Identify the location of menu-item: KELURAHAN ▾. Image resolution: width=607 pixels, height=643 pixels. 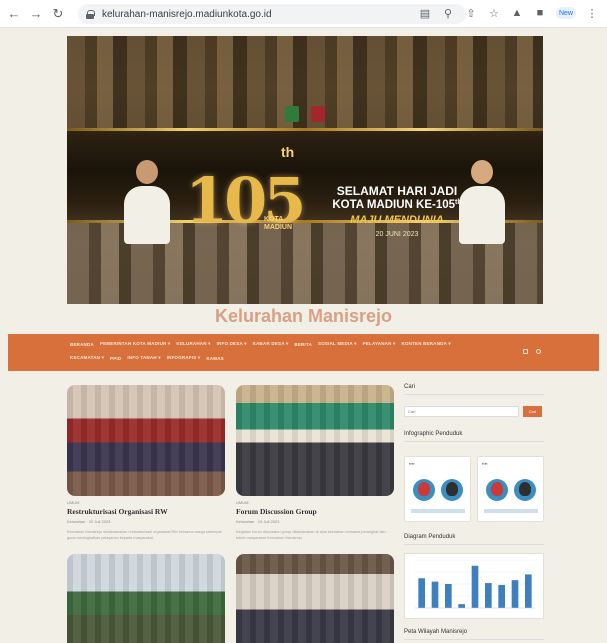
(193, 344).